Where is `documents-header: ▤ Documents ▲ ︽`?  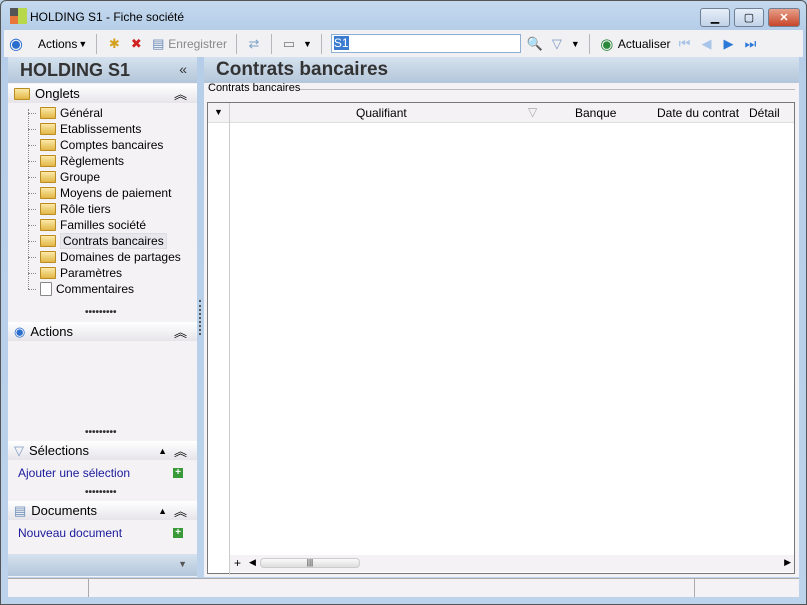
documents-header: ▤ Documents ▲ ︽ is located at coordinates (102, 510).